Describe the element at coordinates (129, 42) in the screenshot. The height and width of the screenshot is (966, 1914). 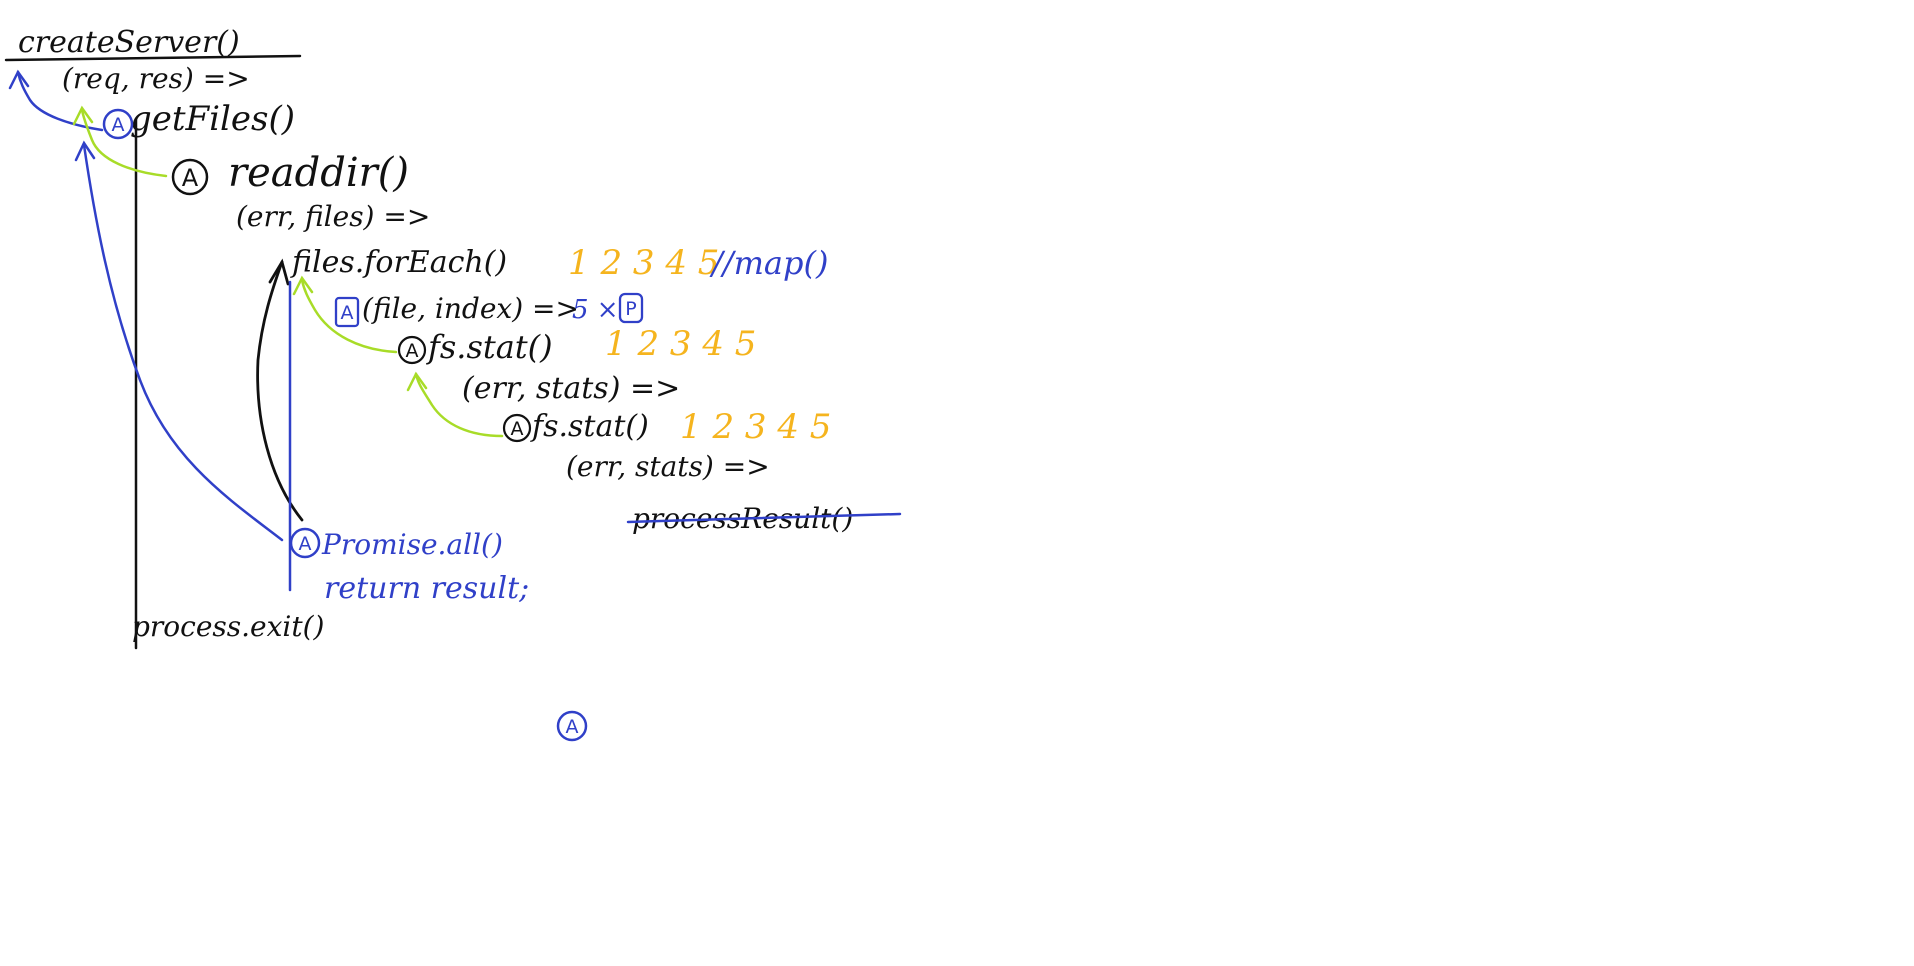
I see `create-server-label: createServer()` at that location.